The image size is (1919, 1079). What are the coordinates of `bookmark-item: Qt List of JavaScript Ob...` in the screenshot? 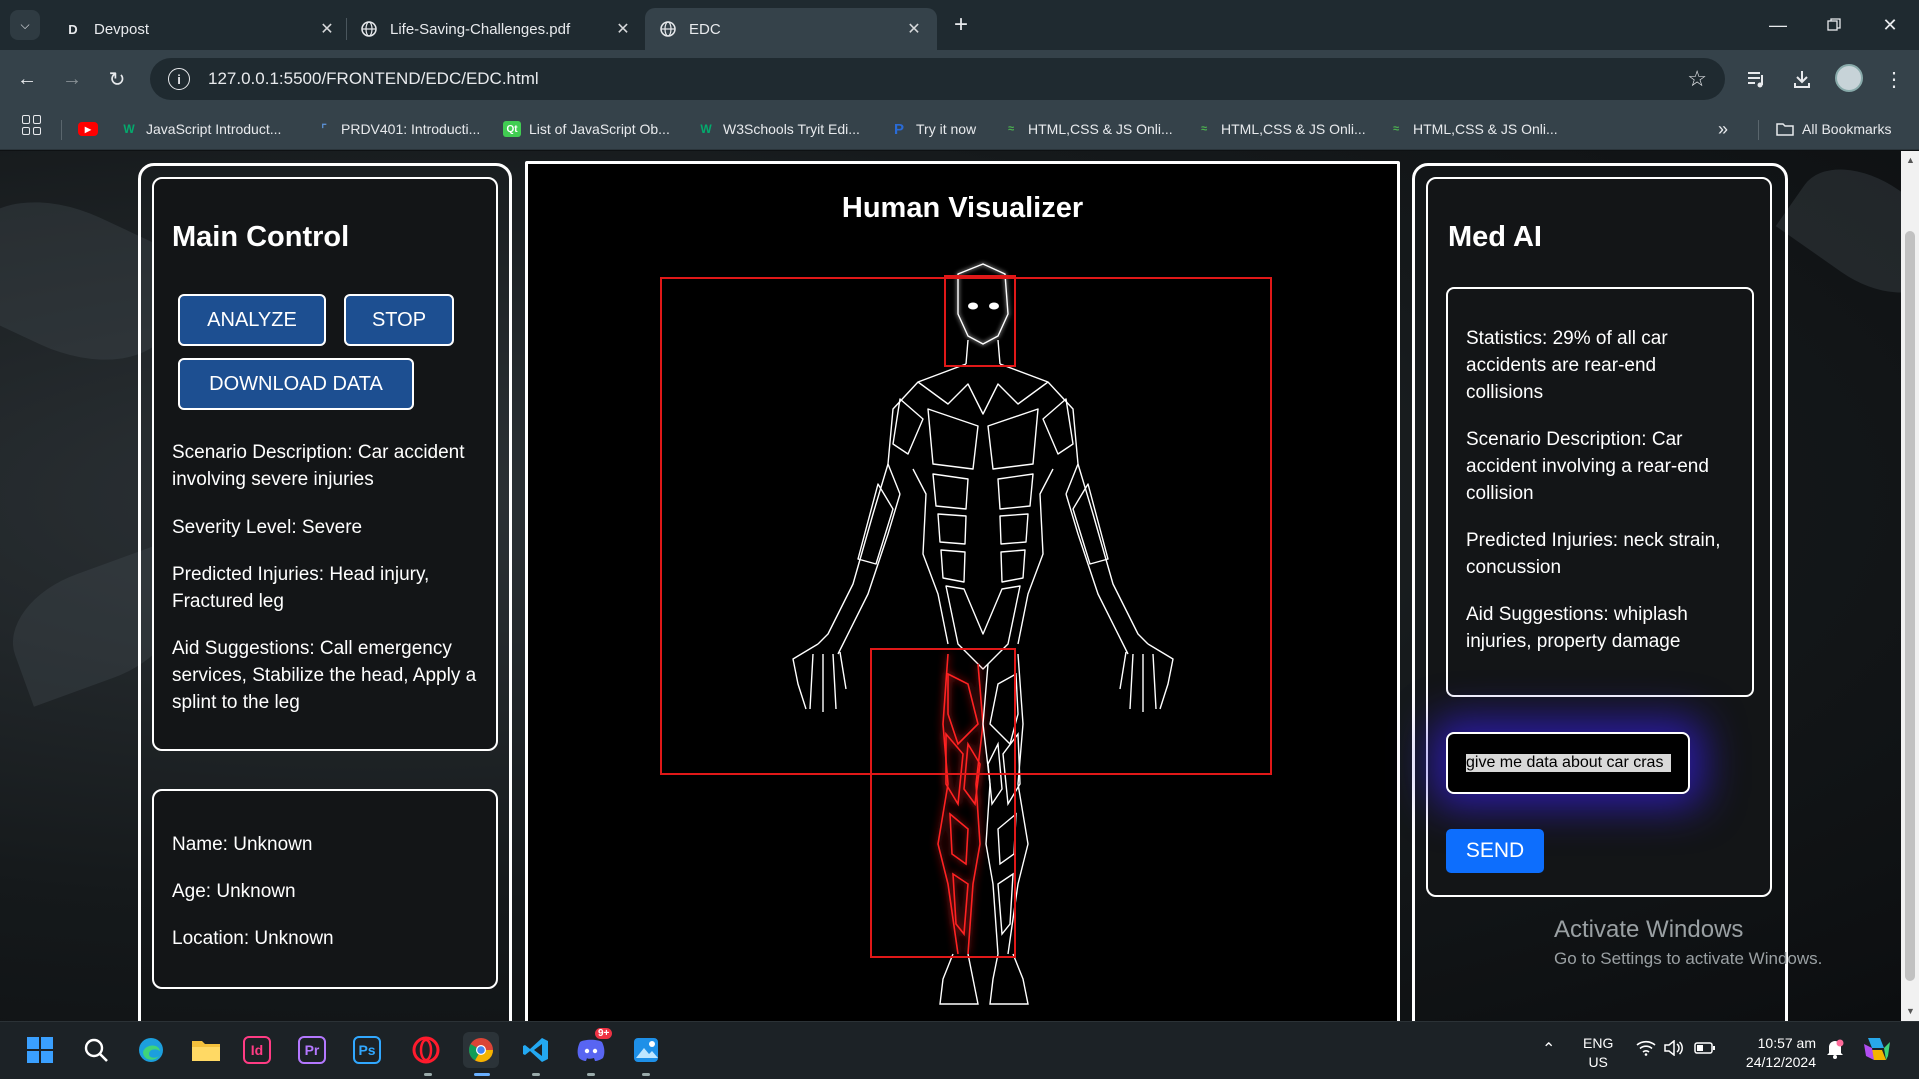 It's located at (586, 129).